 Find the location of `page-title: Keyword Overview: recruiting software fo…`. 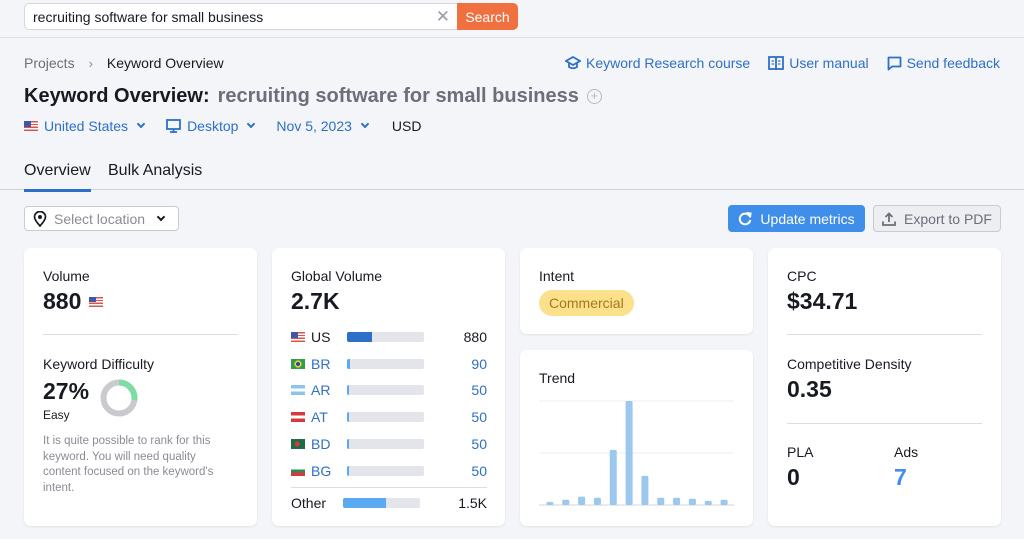

page-title: Keyword Overview: recruiting software fo… is located at coordinates (313, 96).